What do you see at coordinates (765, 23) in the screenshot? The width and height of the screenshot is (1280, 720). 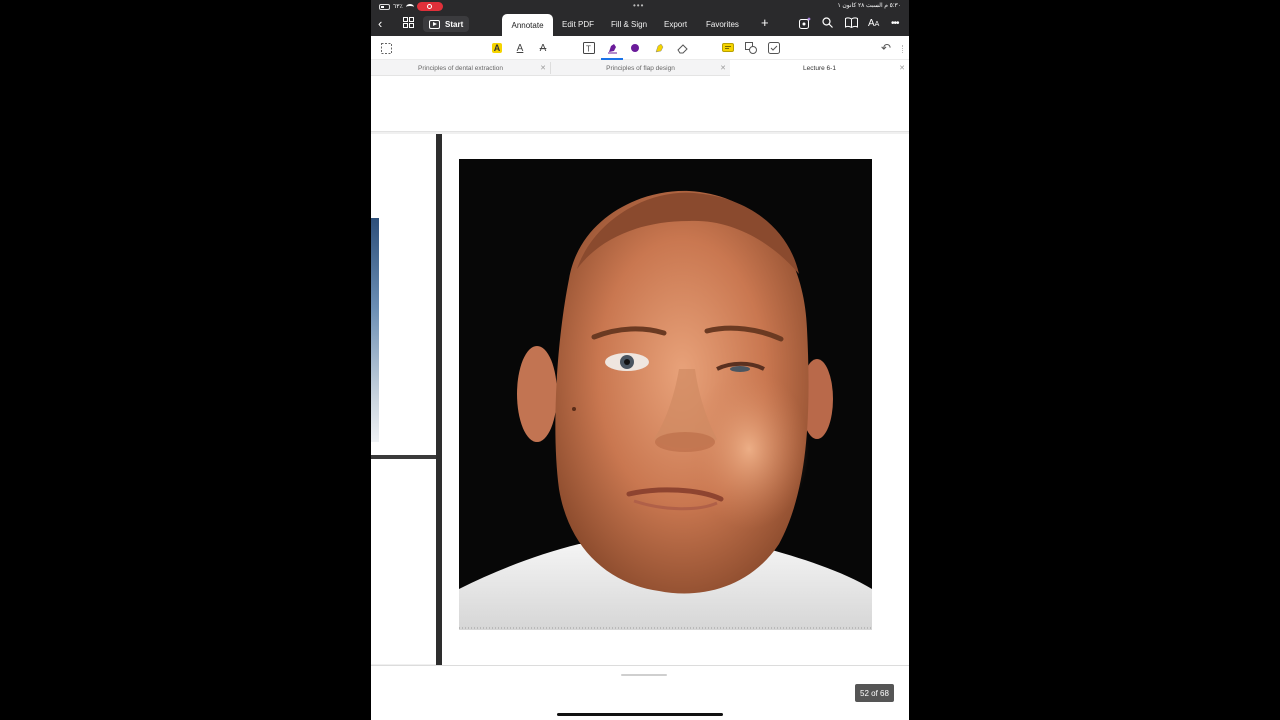 I see `plus-icon: +` at bounding box center [765, 23].